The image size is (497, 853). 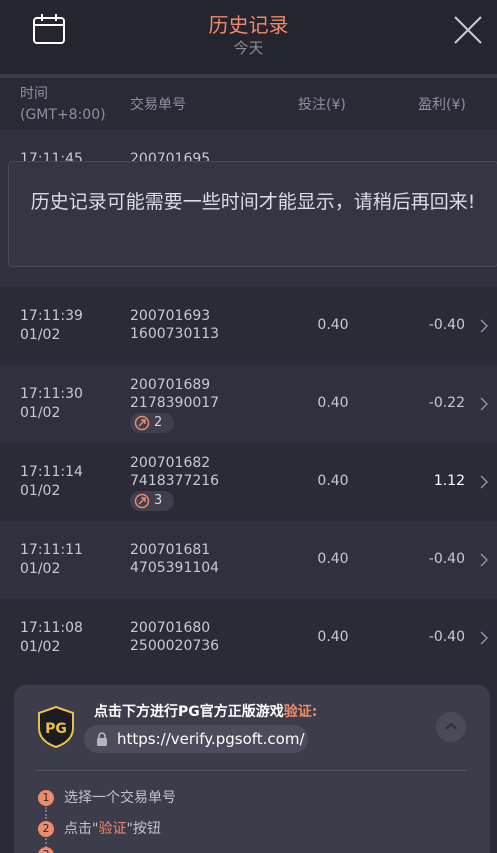 I want to click on row-order: 200701680 2500020736, so click(x=175, y=637).